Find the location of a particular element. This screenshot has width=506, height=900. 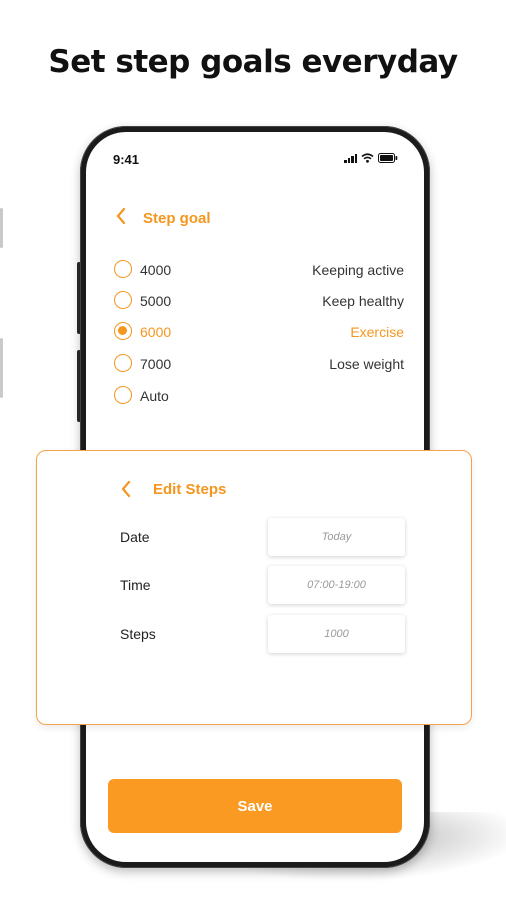

status-time: 9:41 is located at coordinates (126, 159).